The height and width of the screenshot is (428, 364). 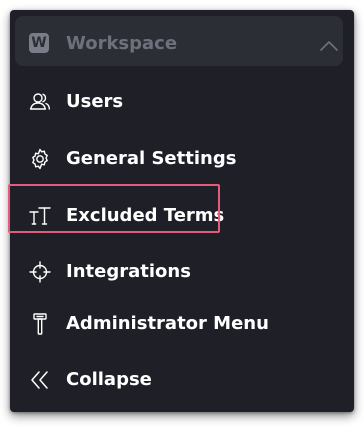 What do you see at coordinates (122, 43) in the screenshot?
I see `workspace-title: Workspace` at bounding box center [122, 43].